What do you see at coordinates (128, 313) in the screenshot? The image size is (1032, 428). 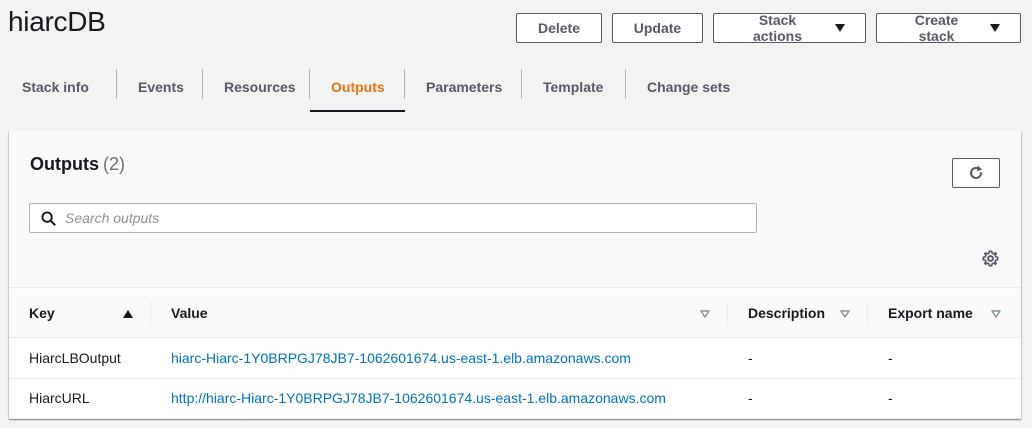 I see `sort-ascending-icon` at bounding box center [128, 313].